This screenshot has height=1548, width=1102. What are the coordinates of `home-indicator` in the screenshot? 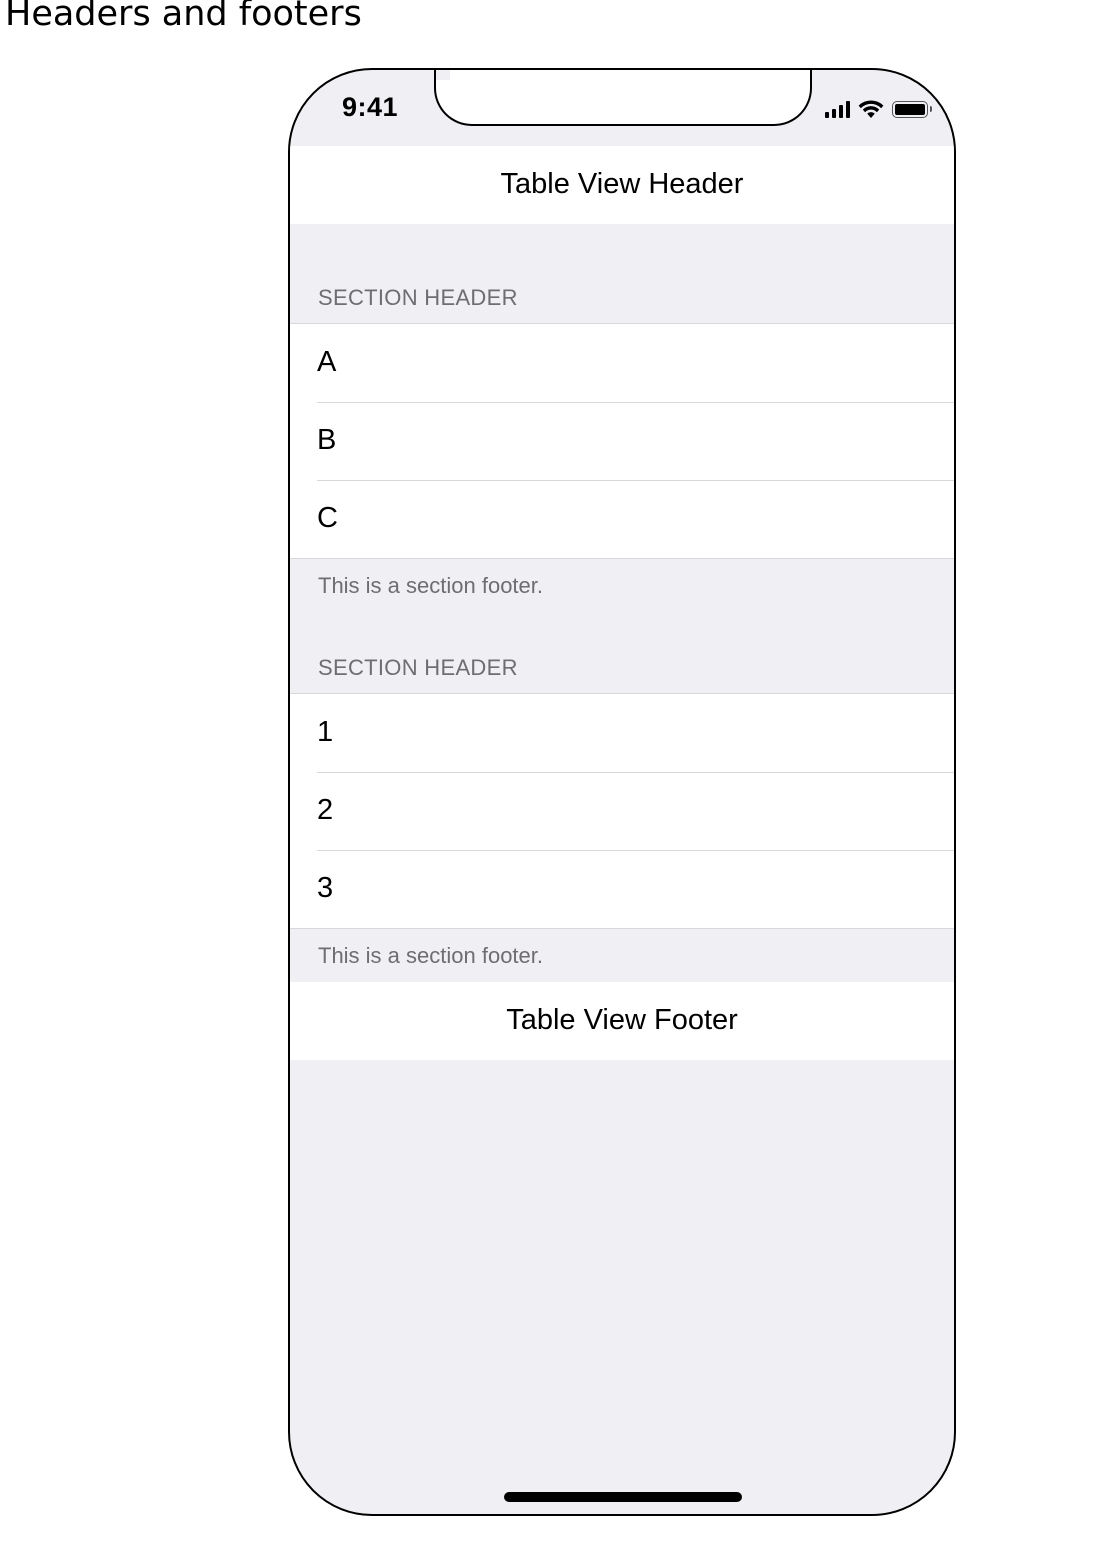 It's located at (623, 1497).